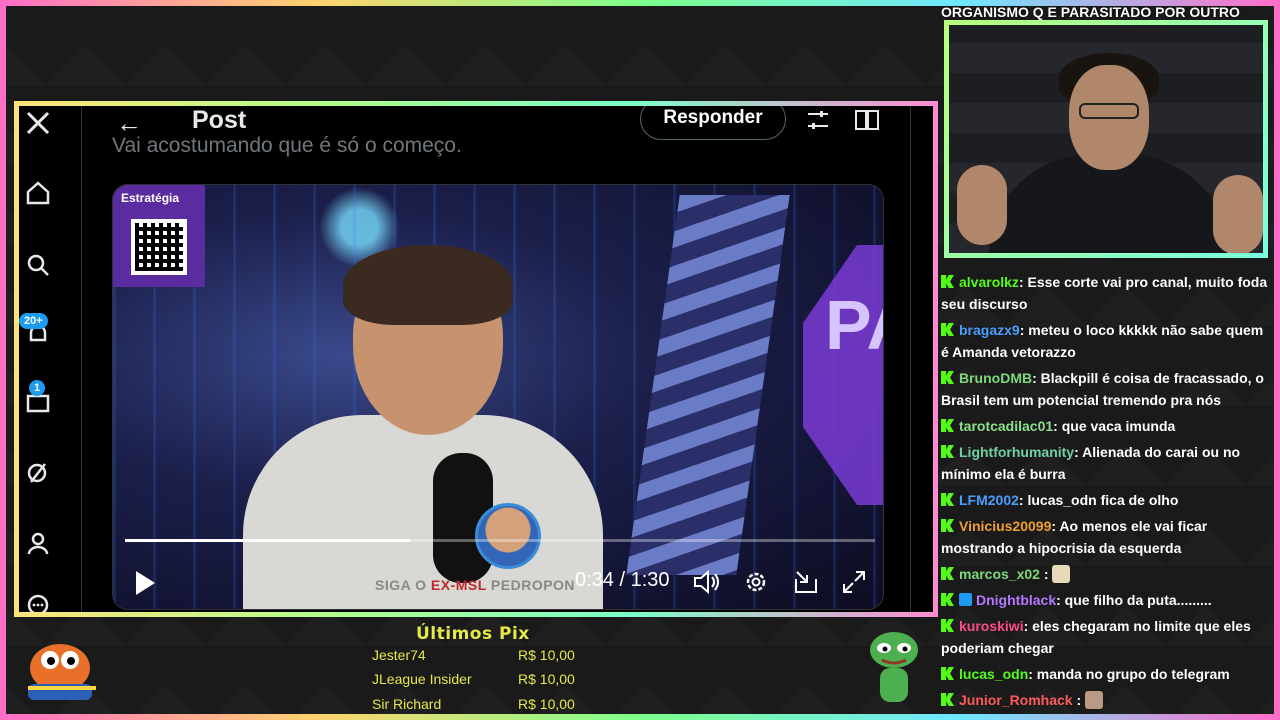 The image size is (1280, 720). Describe the element at coordinates (399, 655) in the screenshot. I see `pix-donor: Jester74` at that location.